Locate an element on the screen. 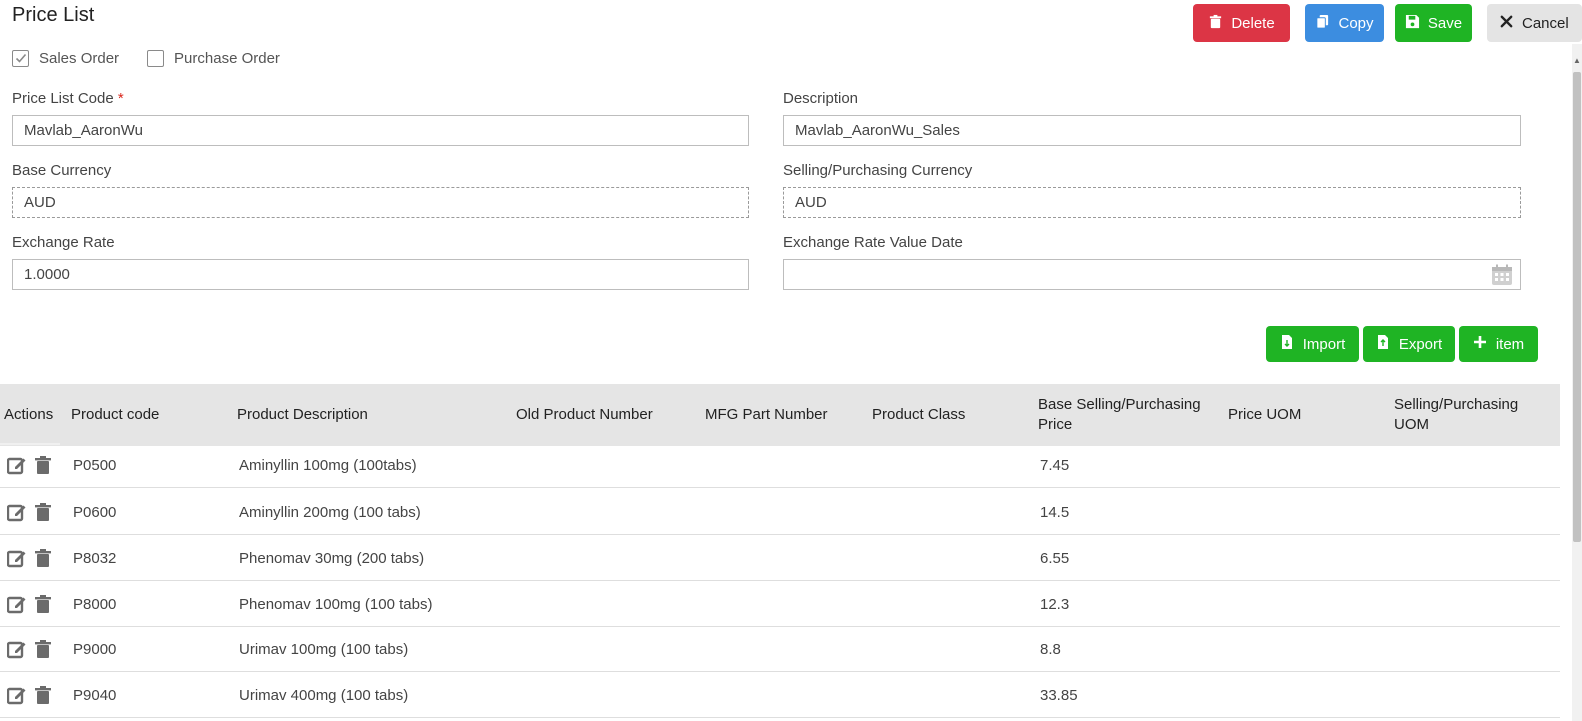 The width and height of the screenshot is (1582, 721). selling-uom-header-line2: UOM is located at coordinates (1411, 424).